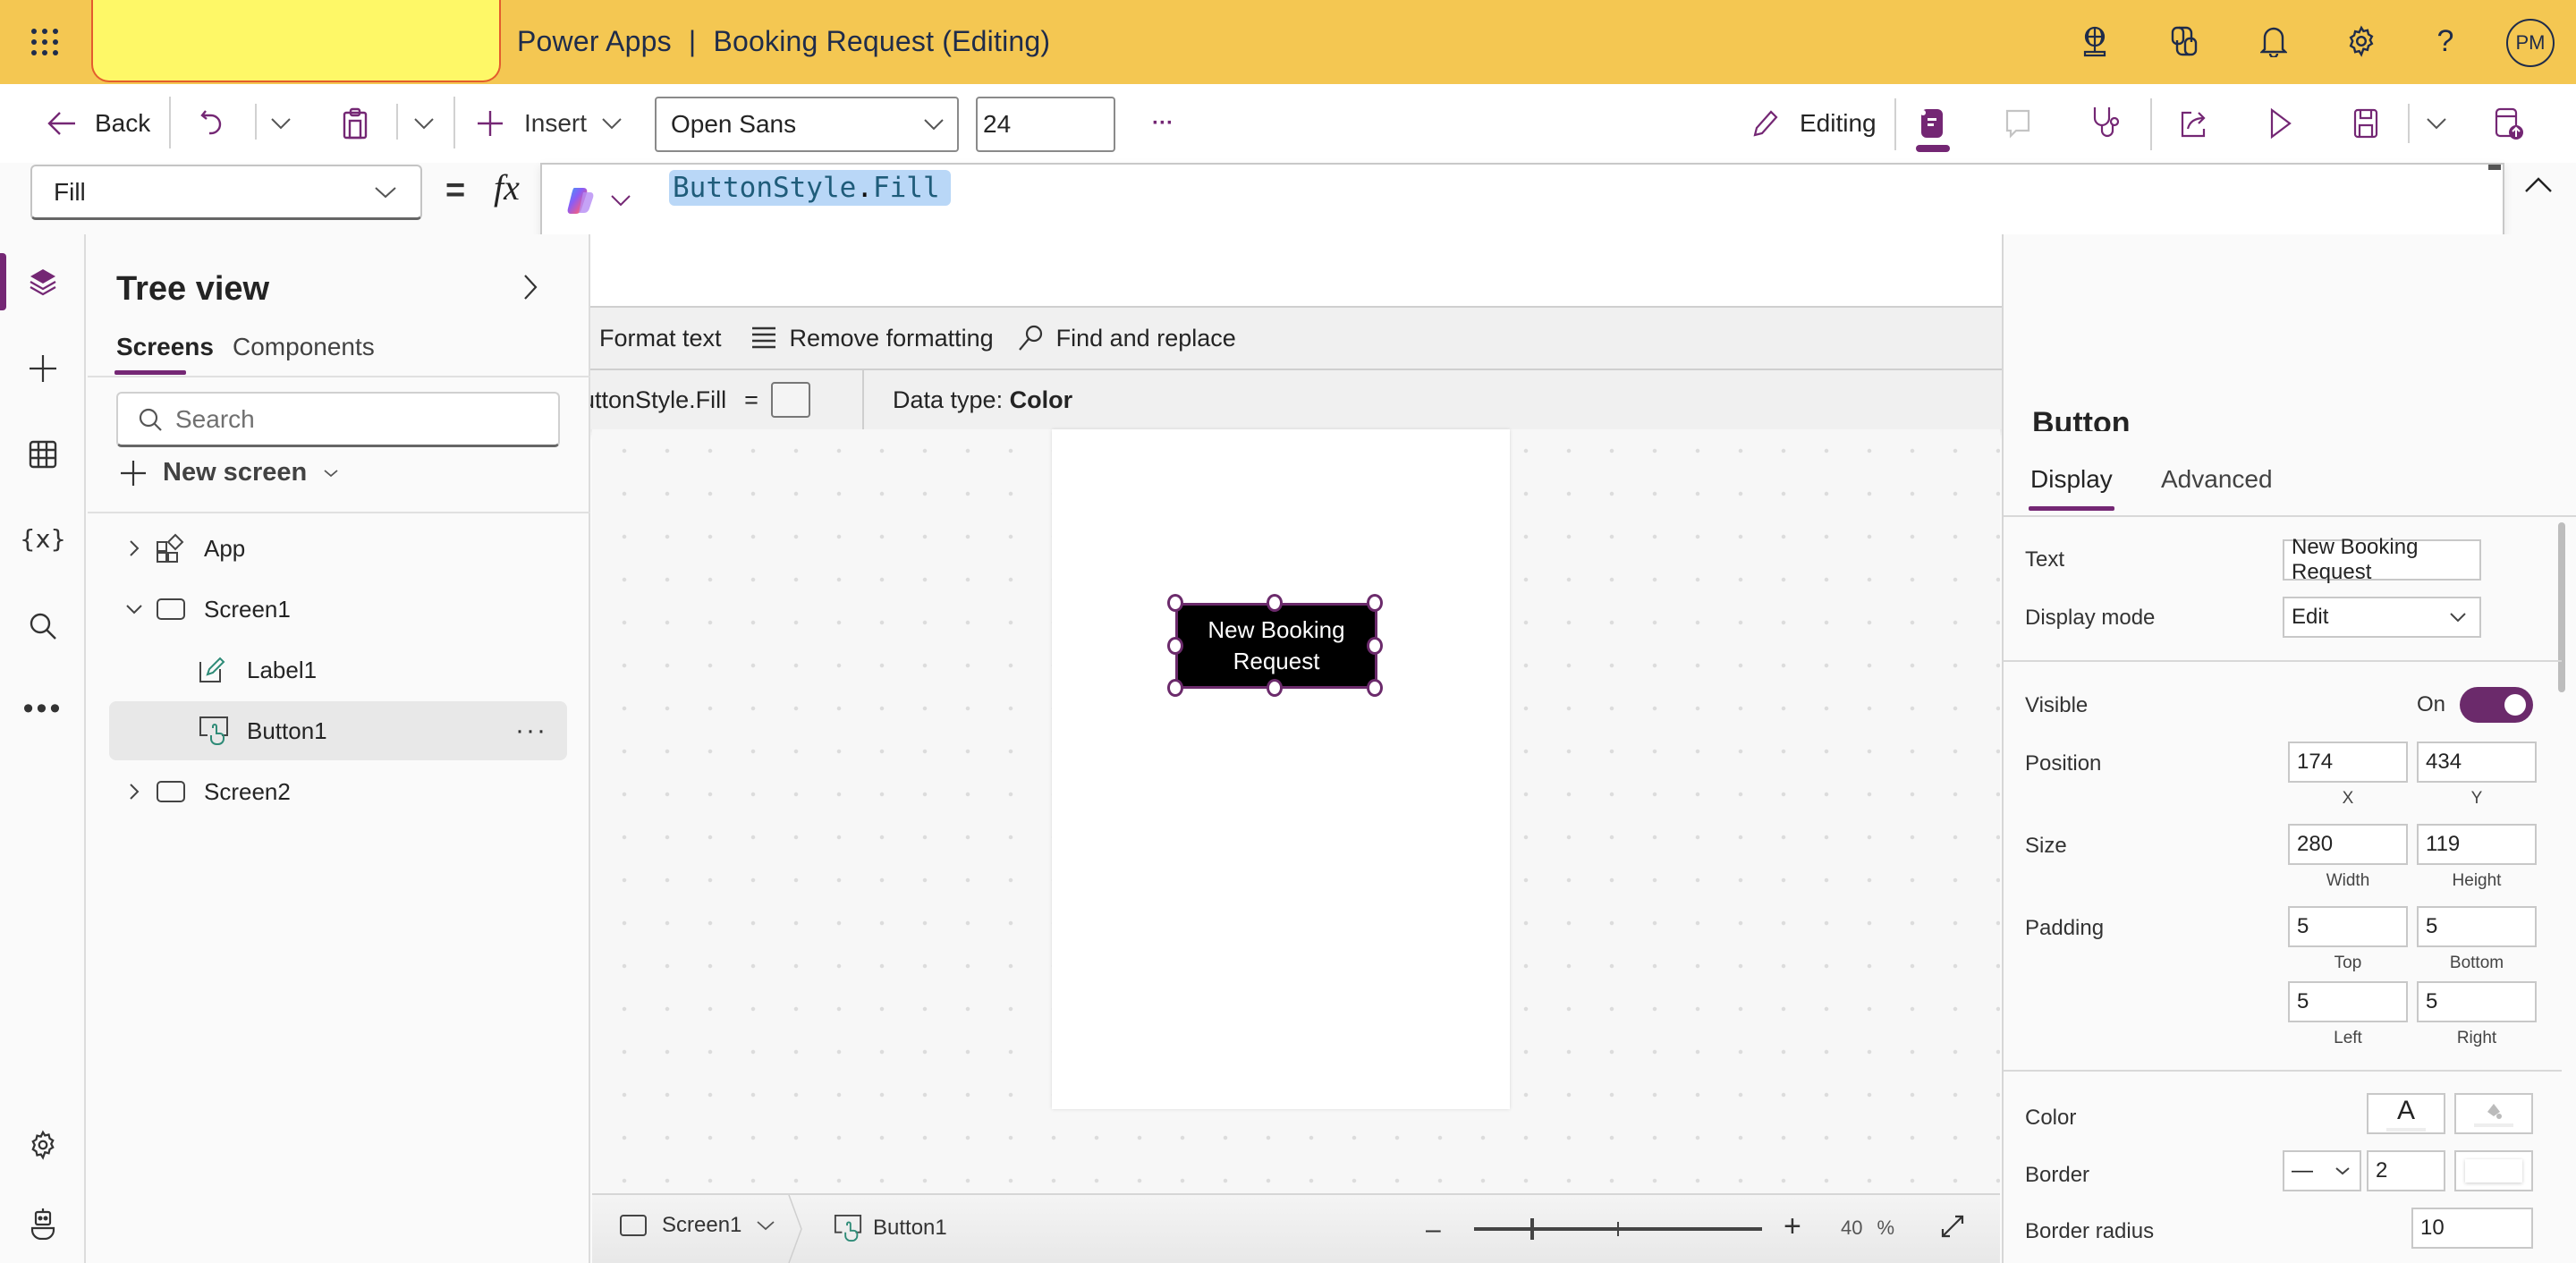  What do you see at coordinates (338, 669) in the screenshot?
I see `tree-item-label1: Label1` at bounding box center [338, 669].